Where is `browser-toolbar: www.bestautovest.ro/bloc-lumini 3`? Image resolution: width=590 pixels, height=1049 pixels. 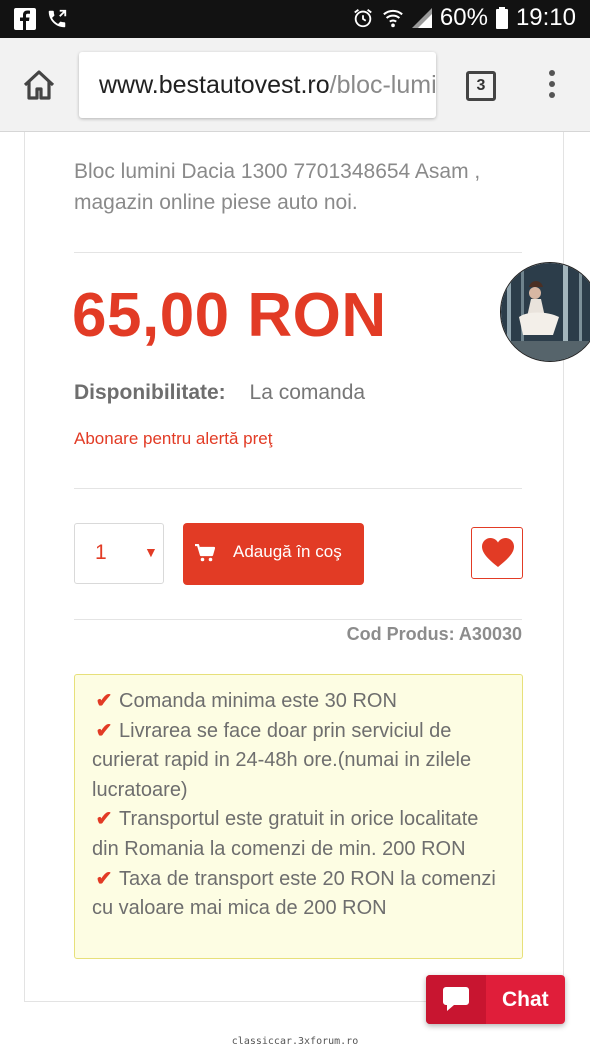
browser-toolbar: www.bestautovest.ro/bloc-lumini 3 is located at coordinates (295, 85).